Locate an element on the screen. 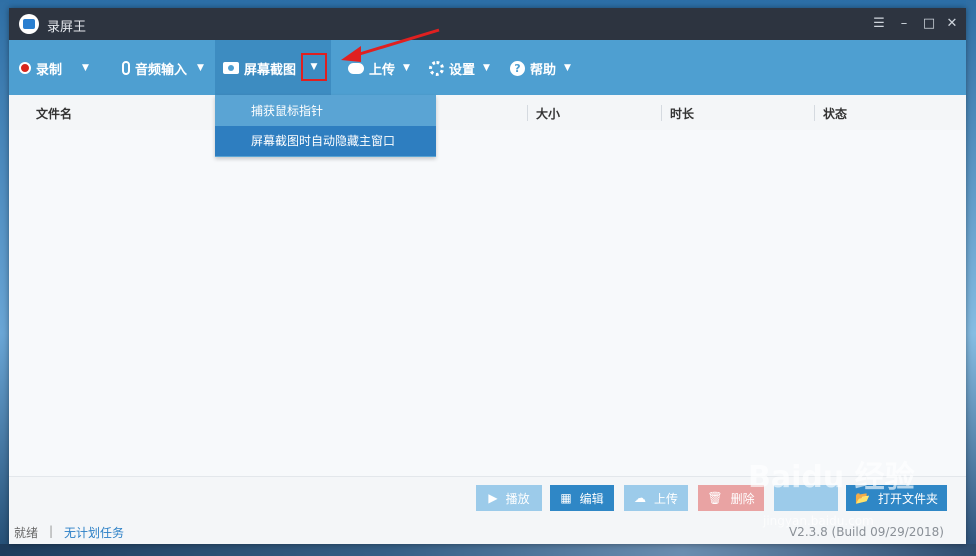  screenshot-button: 屏幕截图 is located at coordinates (259, 68).